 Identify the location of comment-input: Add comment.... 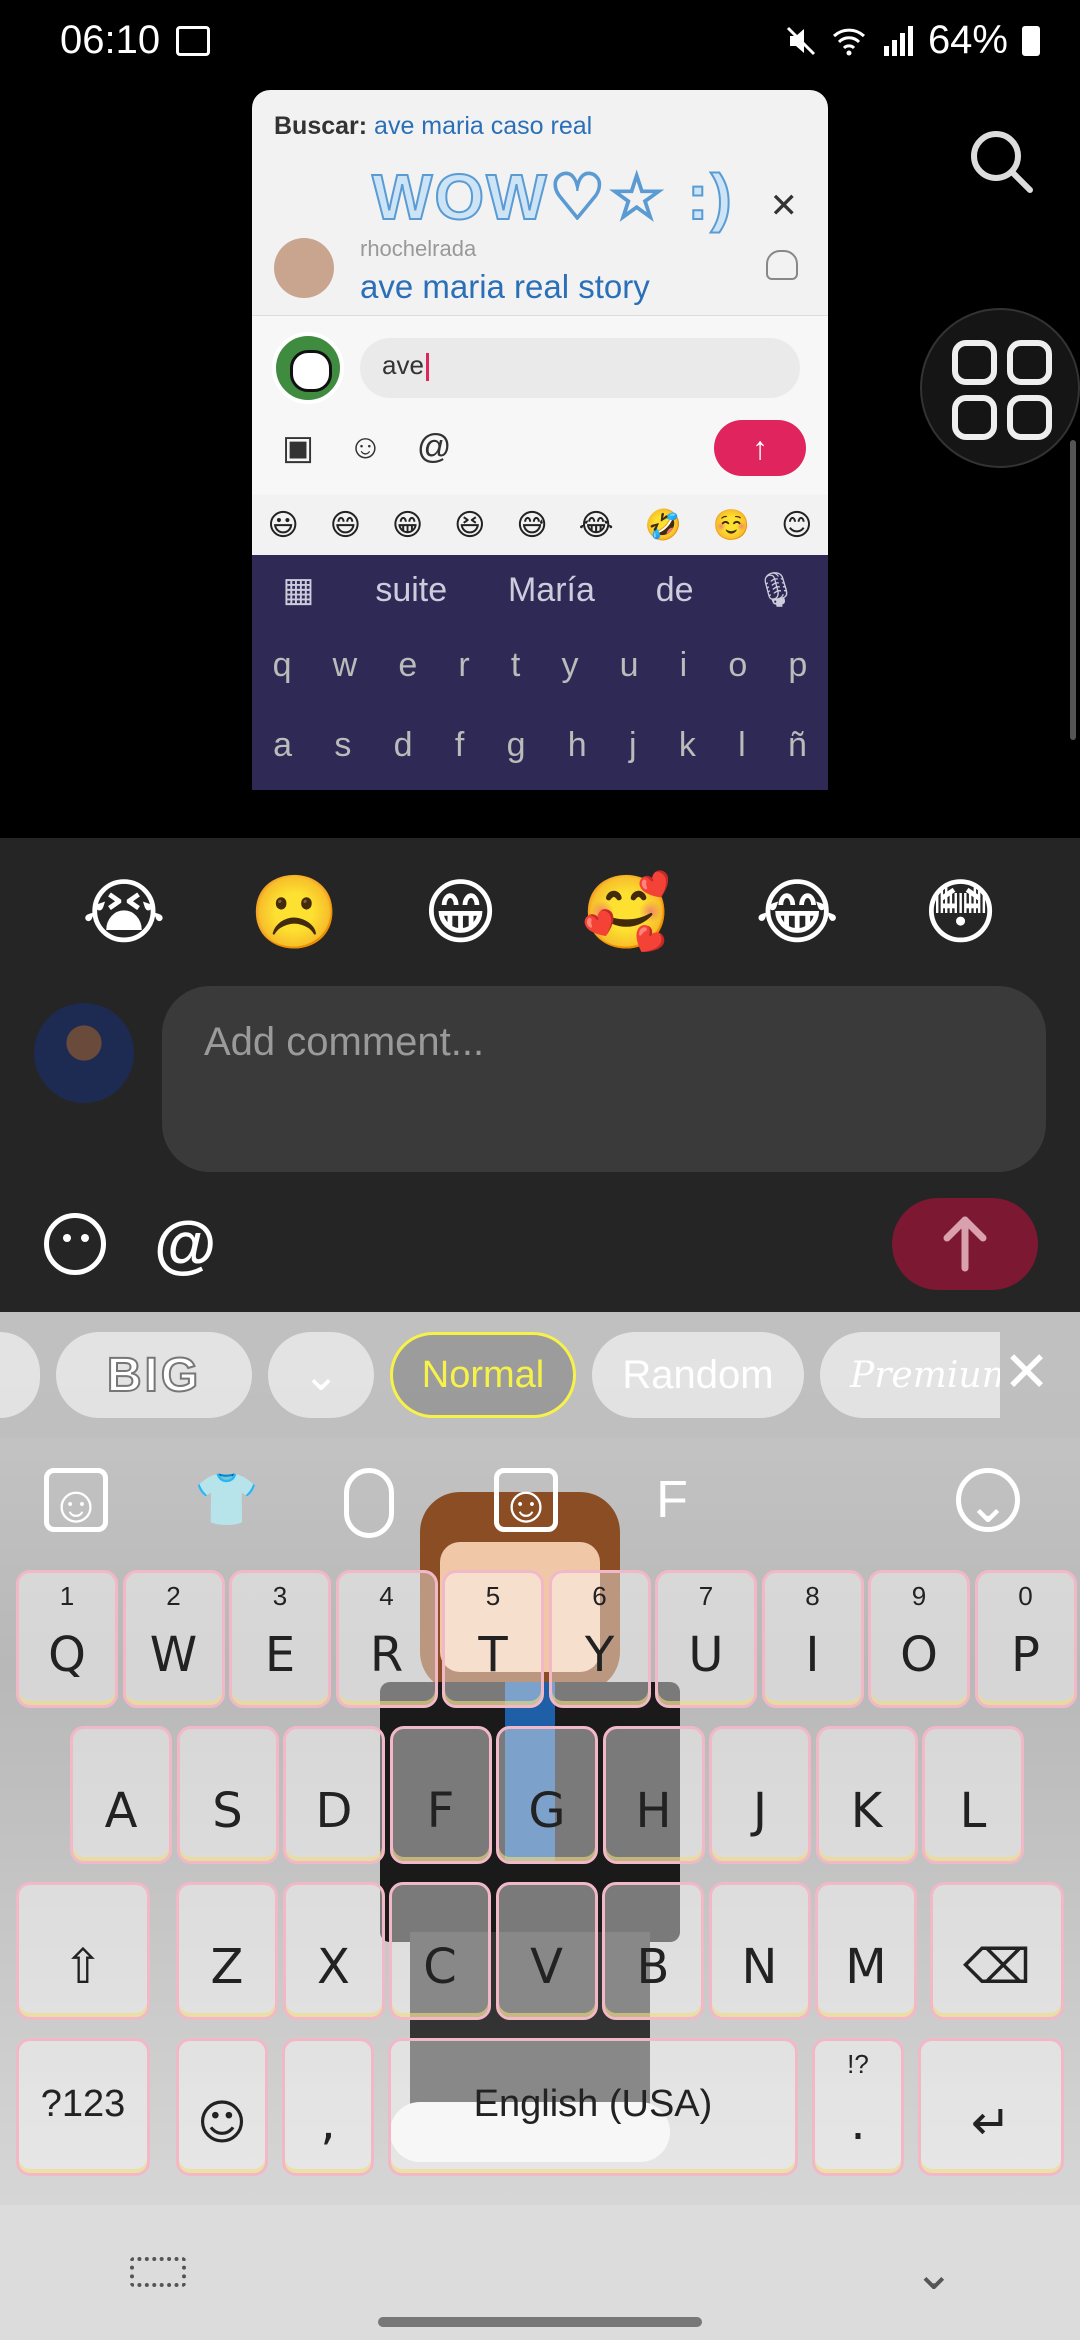
(604, 1079).